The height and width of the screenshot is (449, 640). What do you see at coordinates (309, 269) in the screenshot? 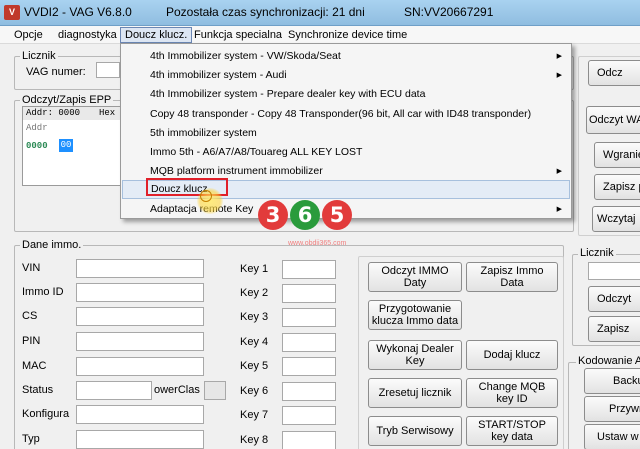
I see `key1-field` at bounding box center [309, 269].